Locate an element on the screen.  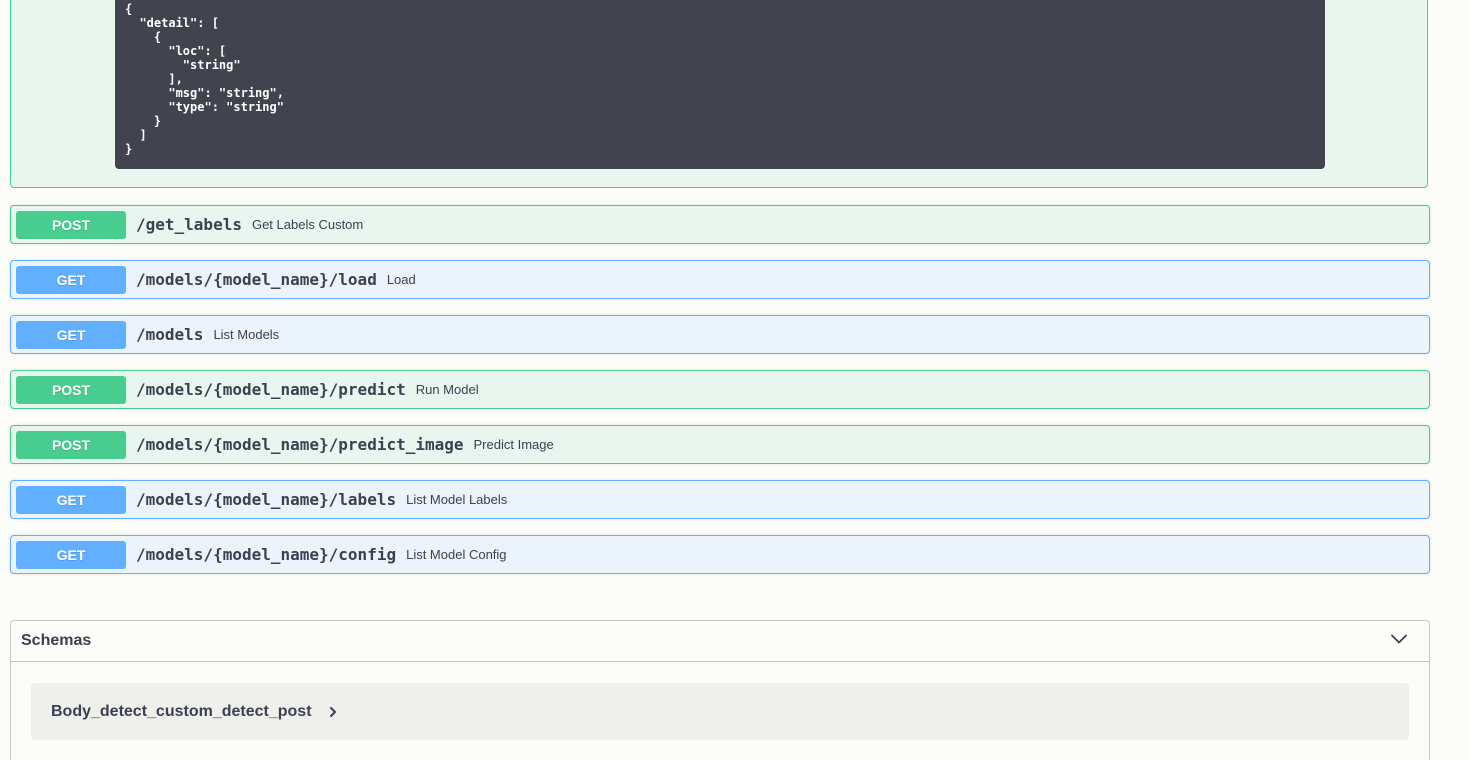
operation-load-model: GET /models/{model_name}/load Load is located at coordinates (720, 279).